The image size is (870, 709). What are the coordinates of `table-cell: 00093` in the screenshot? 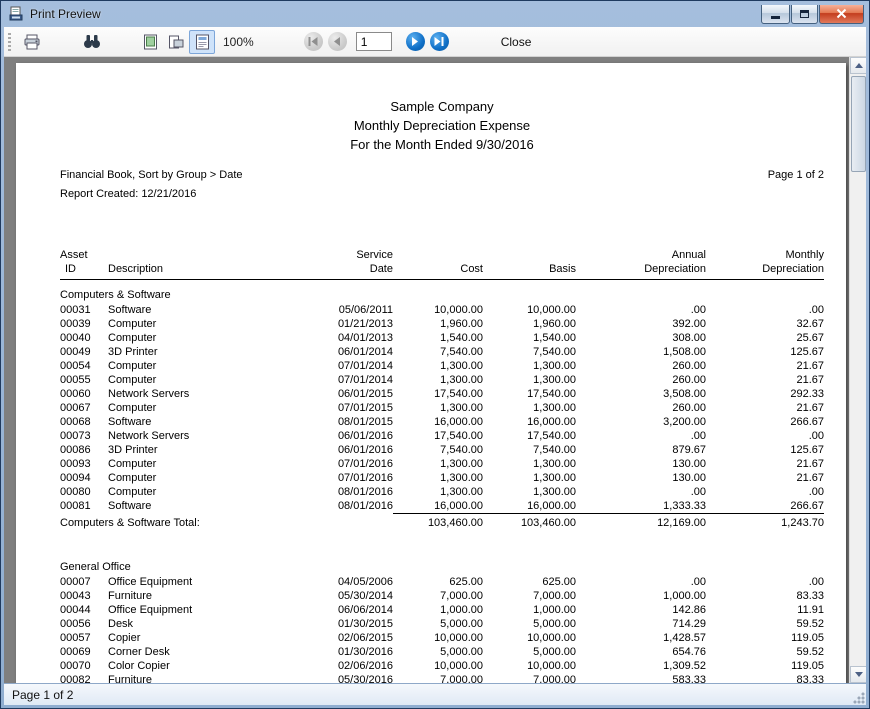 It's located at (75, 464).